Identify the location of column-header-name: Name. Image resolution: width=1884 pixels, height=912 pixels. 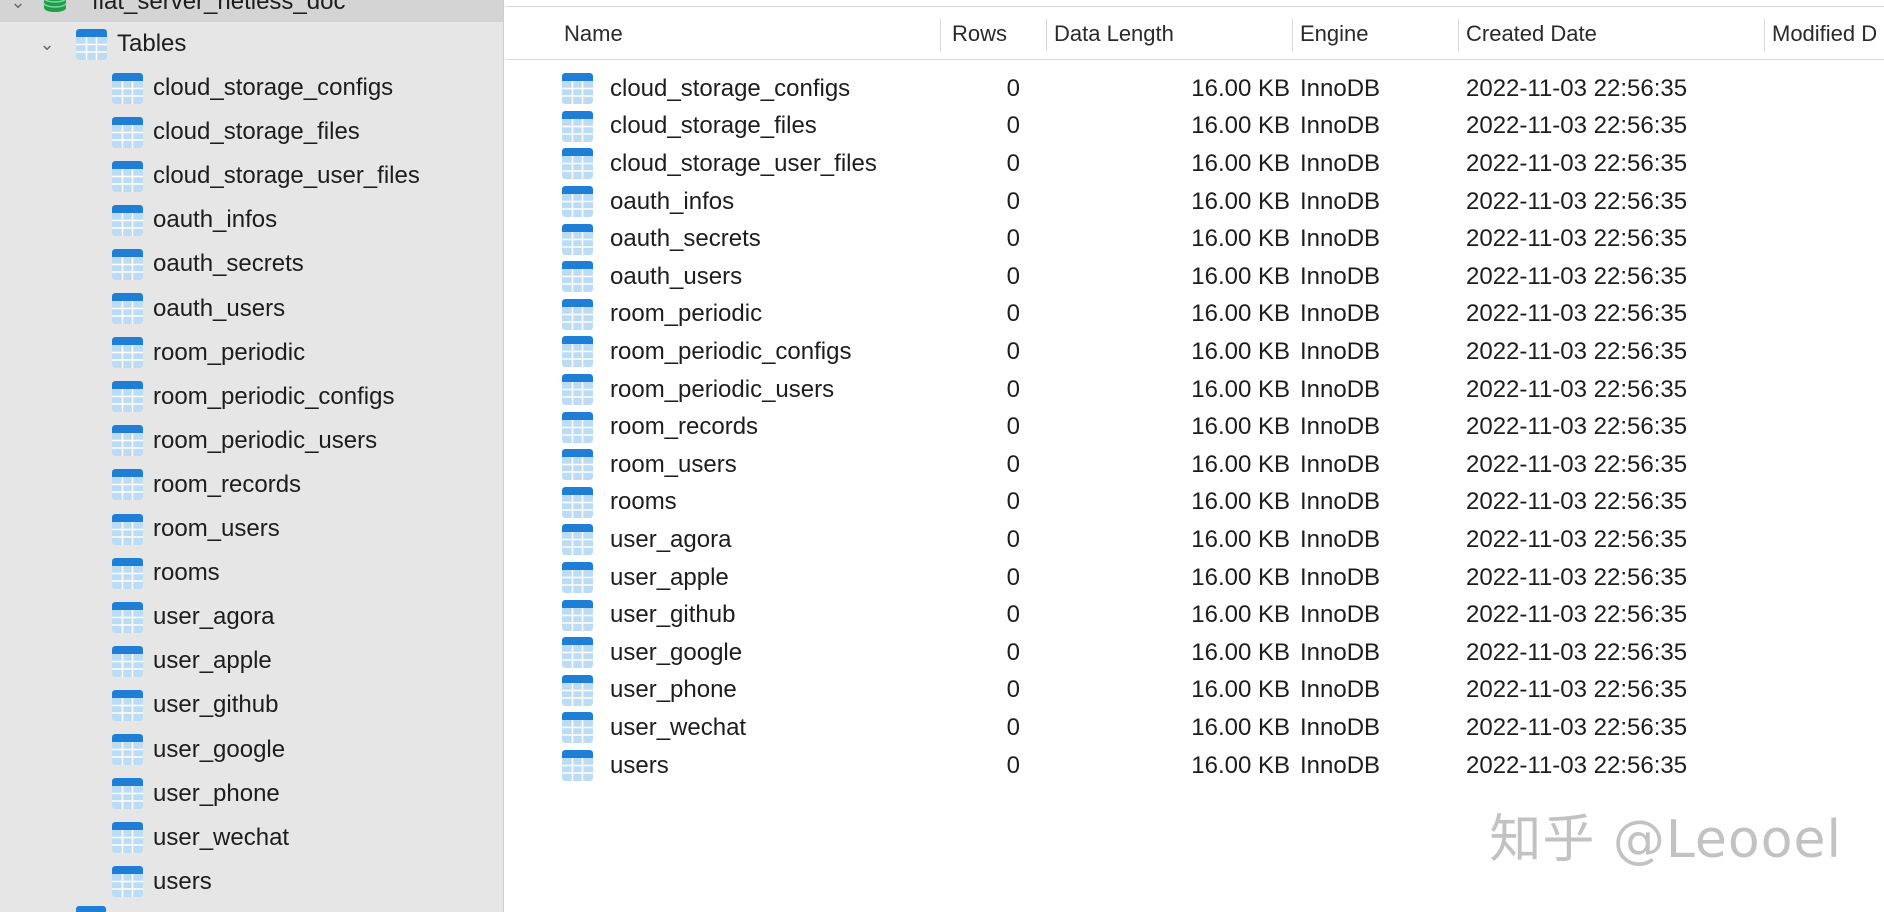
(699, 34).